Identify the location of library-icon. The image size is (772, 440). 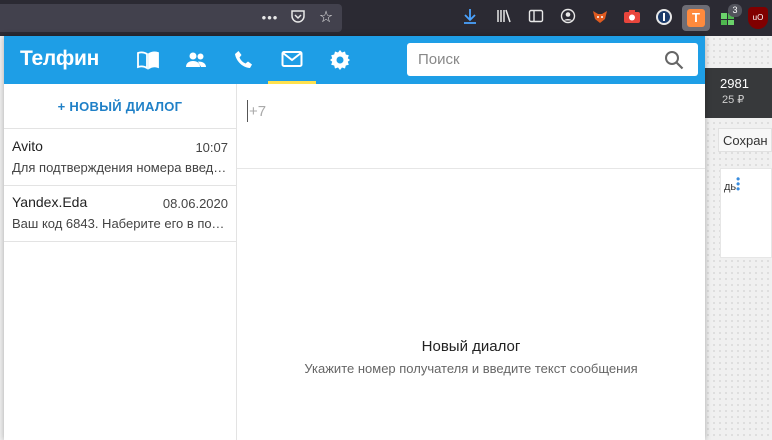
(504, 18).